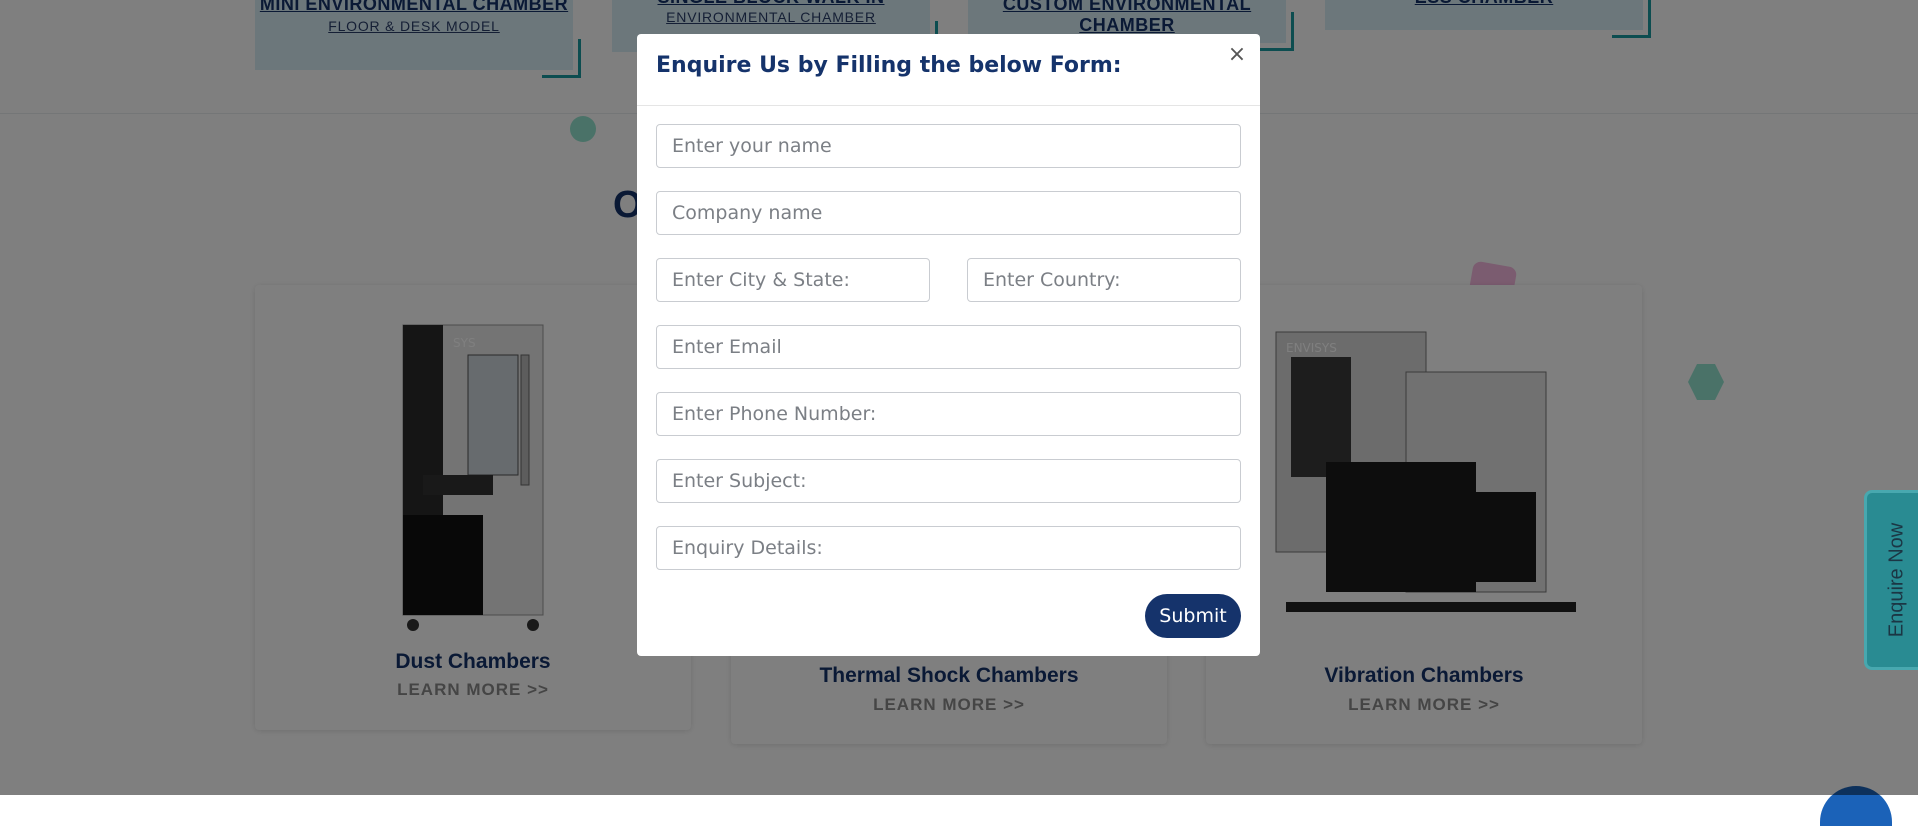 The width and height of the screenshot is (1918, 826). What do you see at coordinates (948, 481) in the screenshot?
I see `subject-field` at bounding box center [948, 481].